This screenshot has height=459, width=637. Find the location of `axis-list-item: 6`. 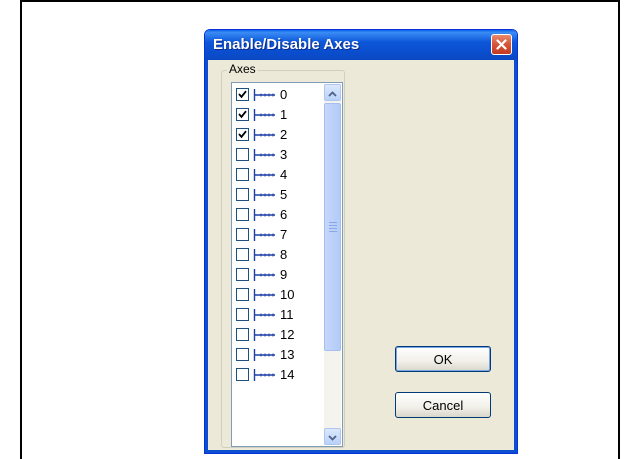

axis-list-item: 6 is located at coordinates (277, 216).